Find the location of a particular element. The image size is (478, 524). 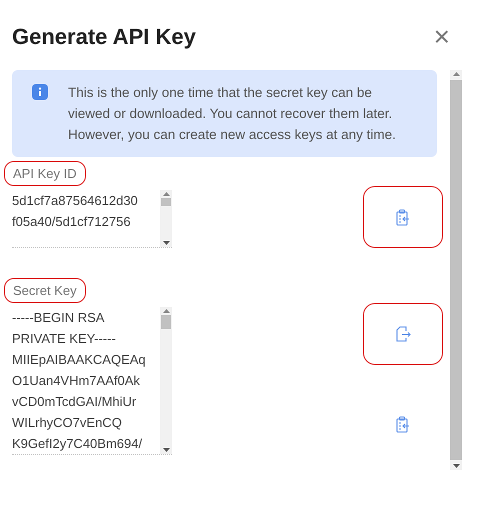

info-icon is located at coordinates (40, 92).